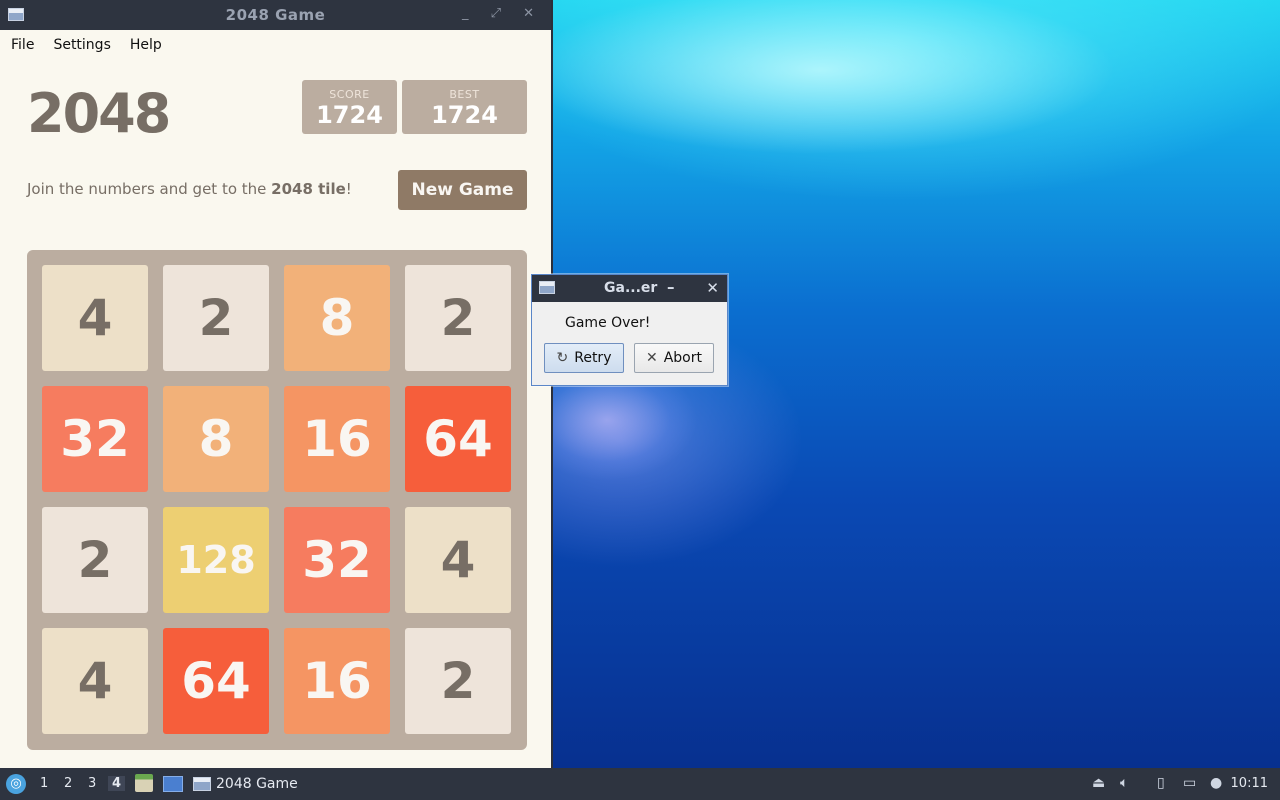 The height and width of the screenshot is (800, 1280). I want to click on game-over-dialog: Ga...er – ✕ Game Over! ↻ Retry ✕ Abort, so click(629, 330).